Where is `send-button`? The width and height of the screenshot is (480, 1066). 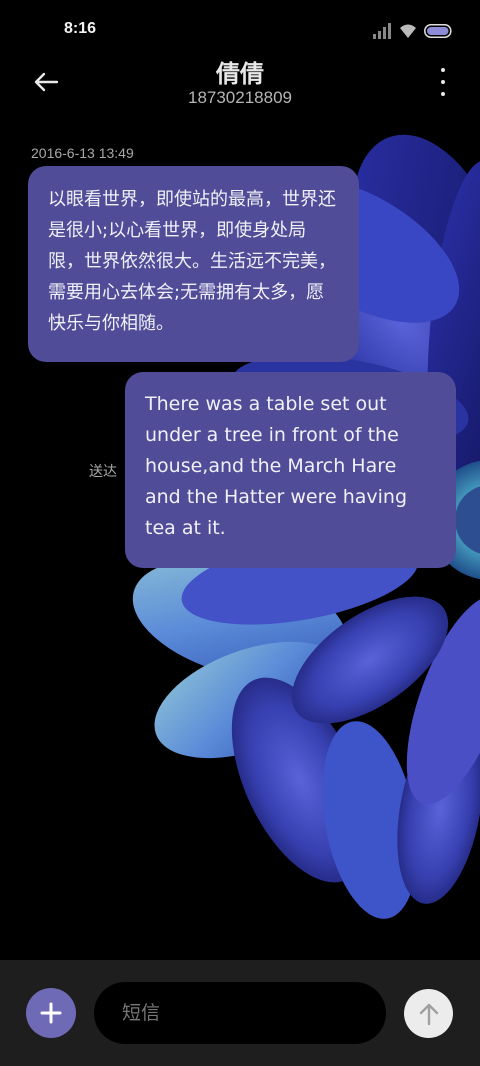 send-button is located at coordinates (428, 1013).